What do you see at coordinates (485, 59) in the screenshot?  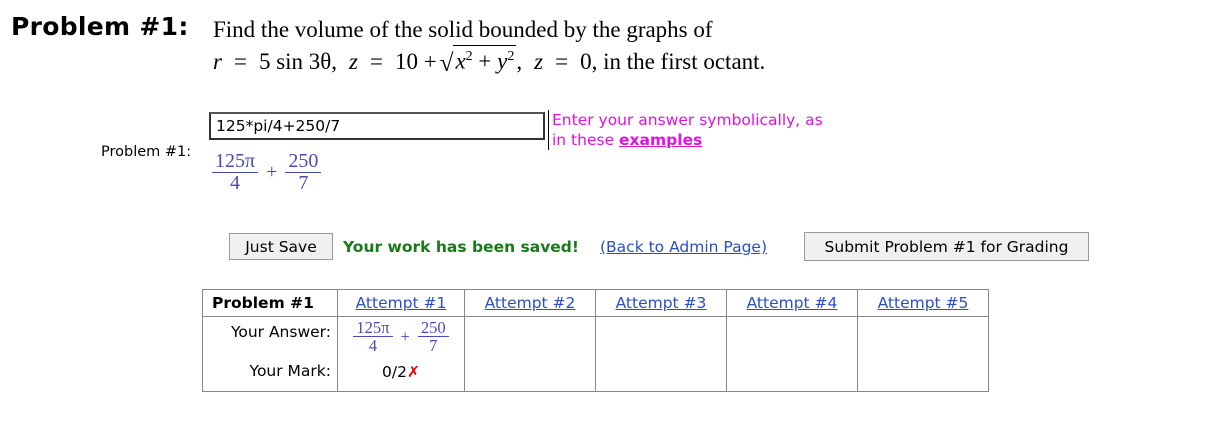 I see `sqrt-radicand: x2 + y2` at bounding box center [485, 59].